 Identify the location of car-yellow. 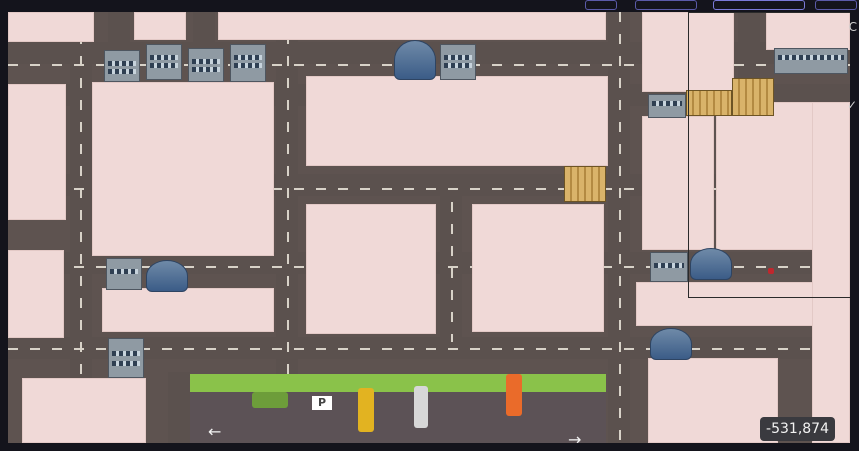
(366, 410).